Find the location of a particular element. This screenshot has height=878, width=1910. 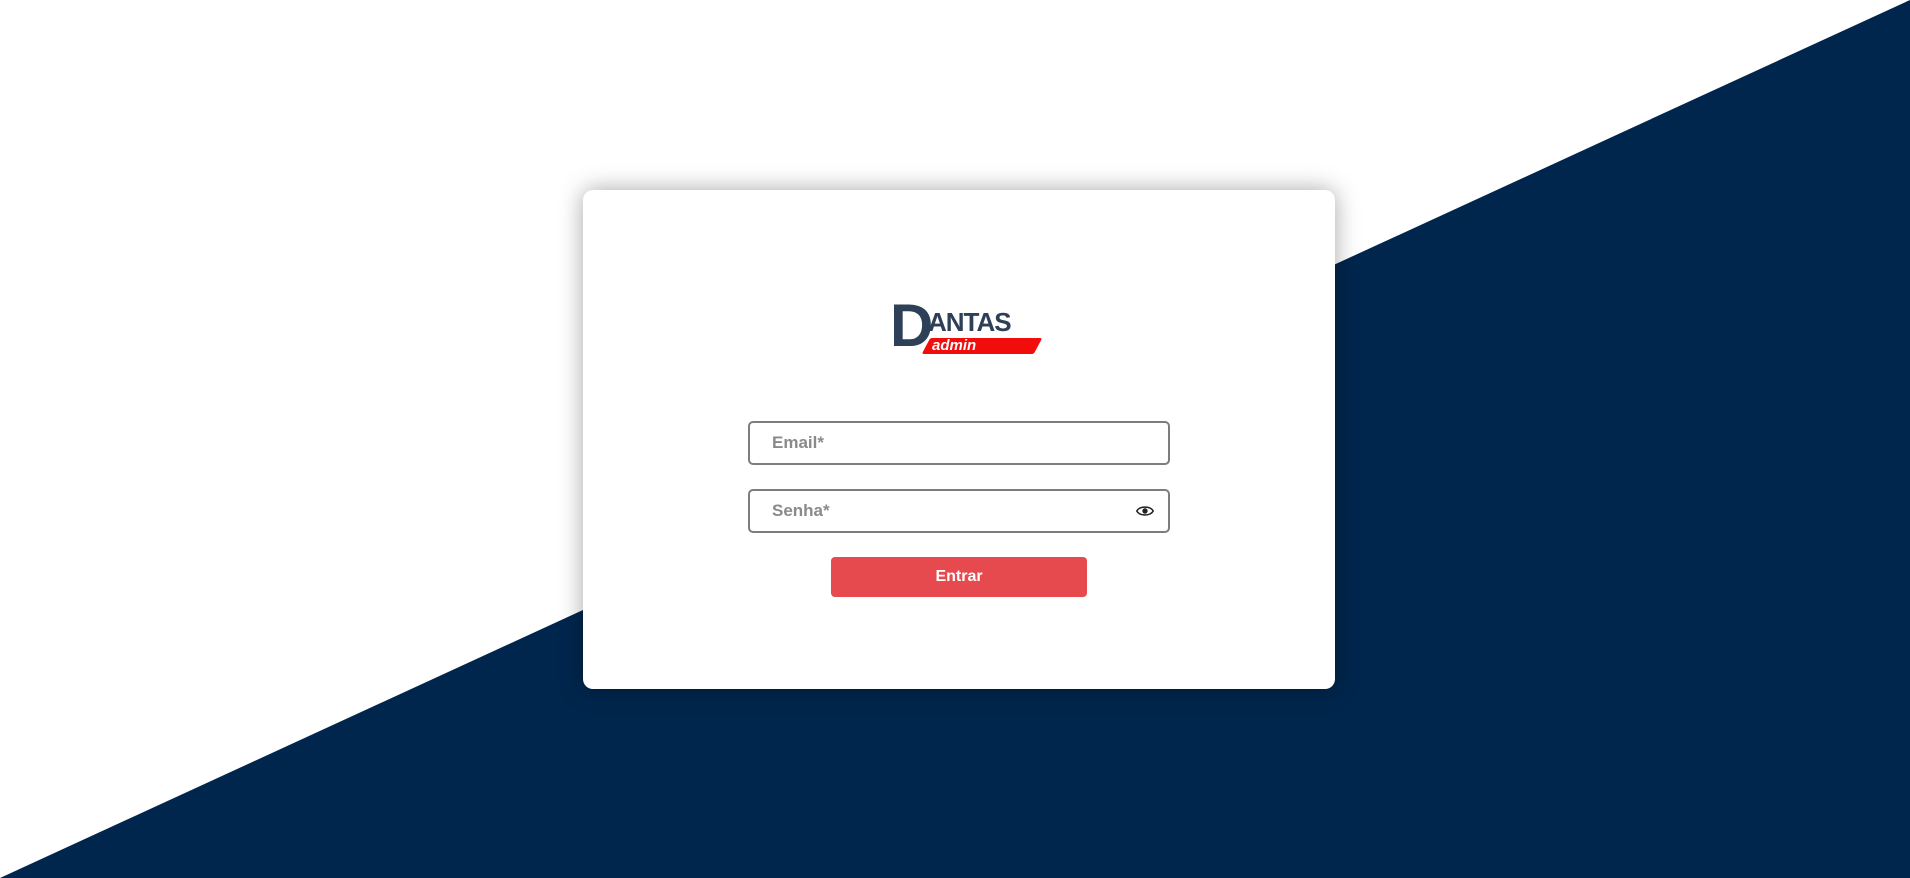

submit-button: Entrar is located at coordinates (959, 577).